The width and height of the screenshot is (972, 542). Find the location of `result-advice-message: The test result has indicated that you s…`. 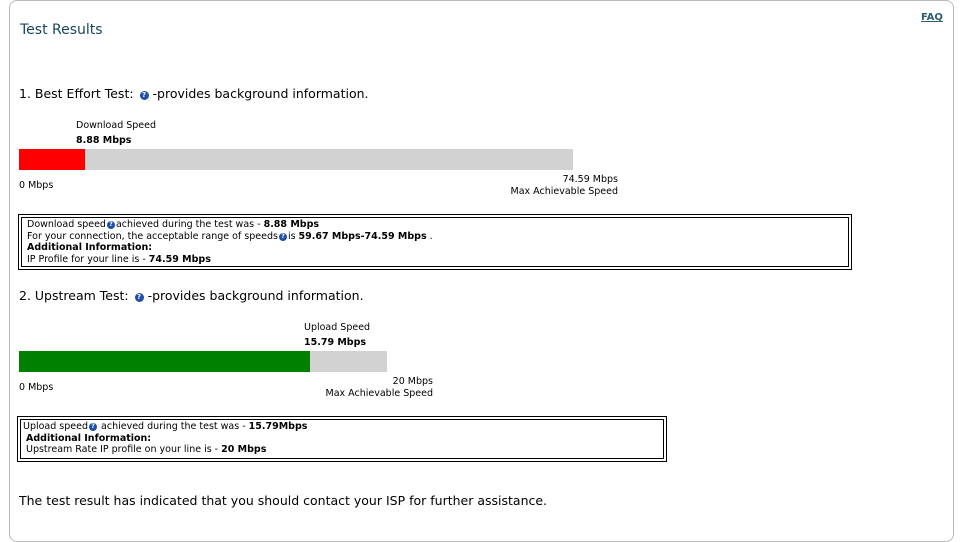

result-advice-message: The test result has indicated that you s… is located at coordinates (283, 500).